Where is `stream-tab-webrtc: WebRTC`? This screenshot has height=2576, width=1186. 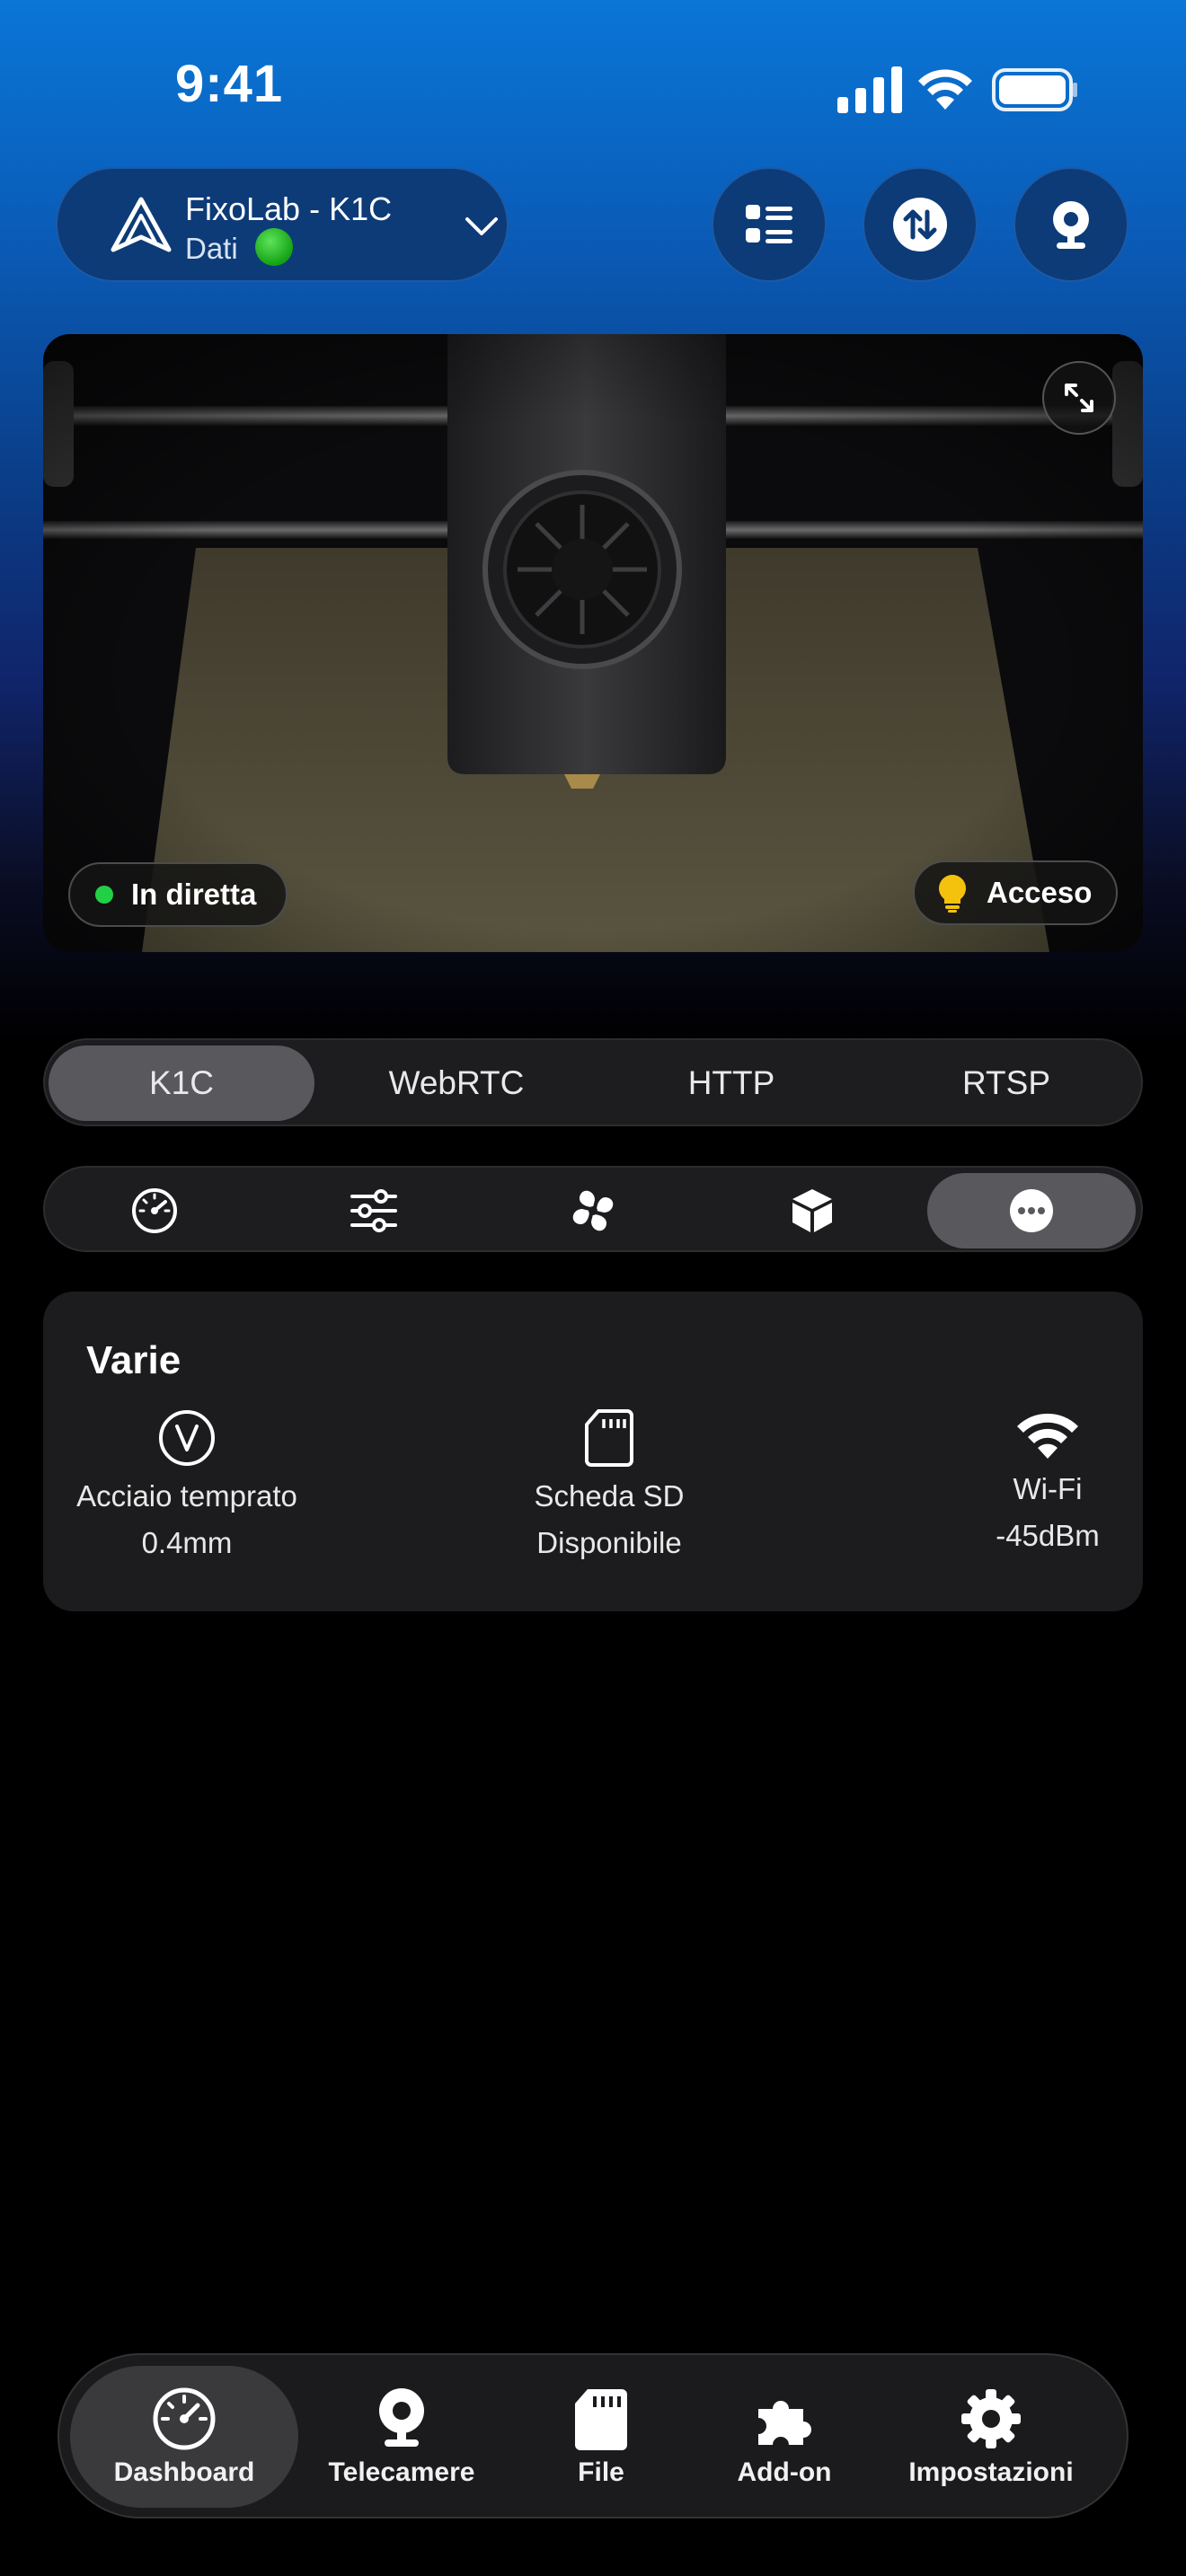 stream-tab-webrtc: WebRTC is located at coordinates (456, 1083).